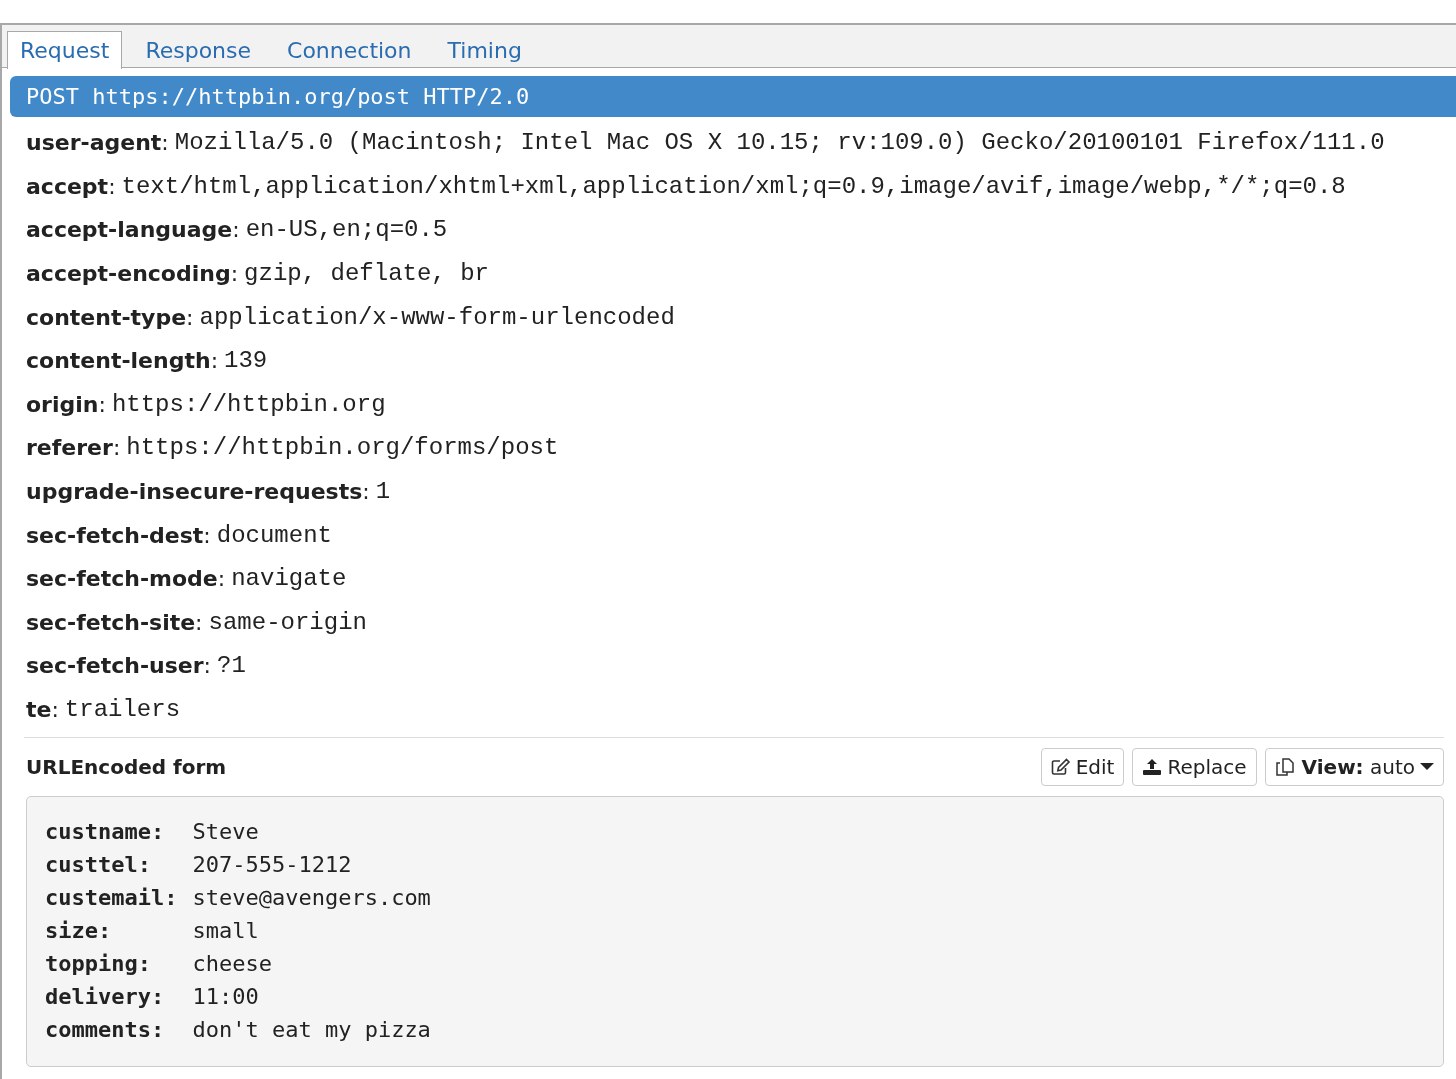  What do you see at coordinates (97, 143) in the screenshot?
I see `header-name: user-agent:` at bounding box center [97, 143].